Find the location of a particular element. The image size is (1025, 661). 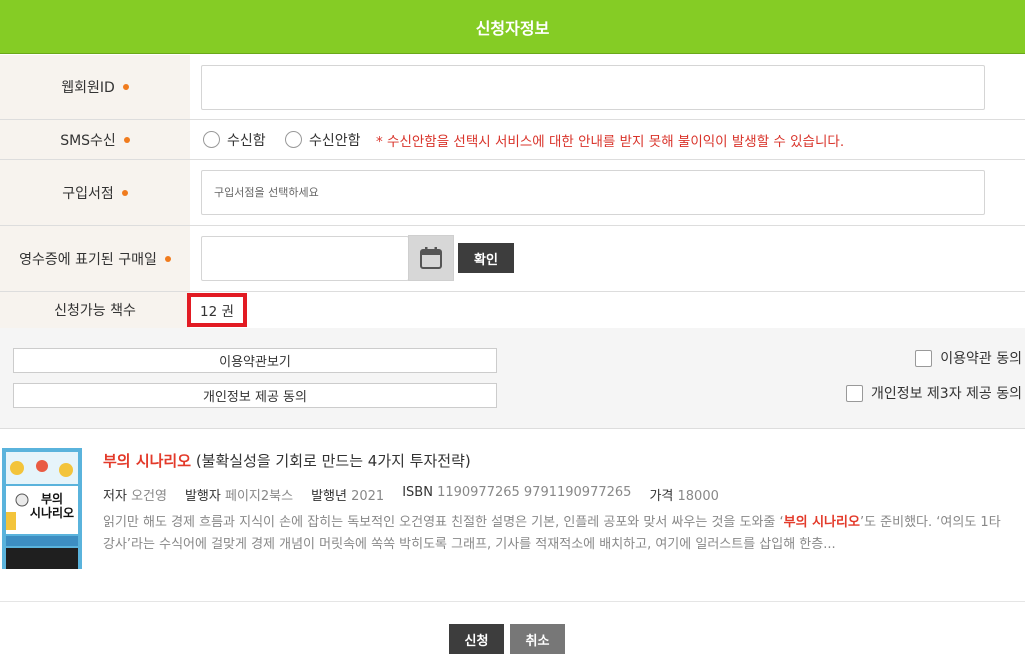

purchase-date-label: 영수증에 표기된 구매일 is located at coordinates (88, 259).